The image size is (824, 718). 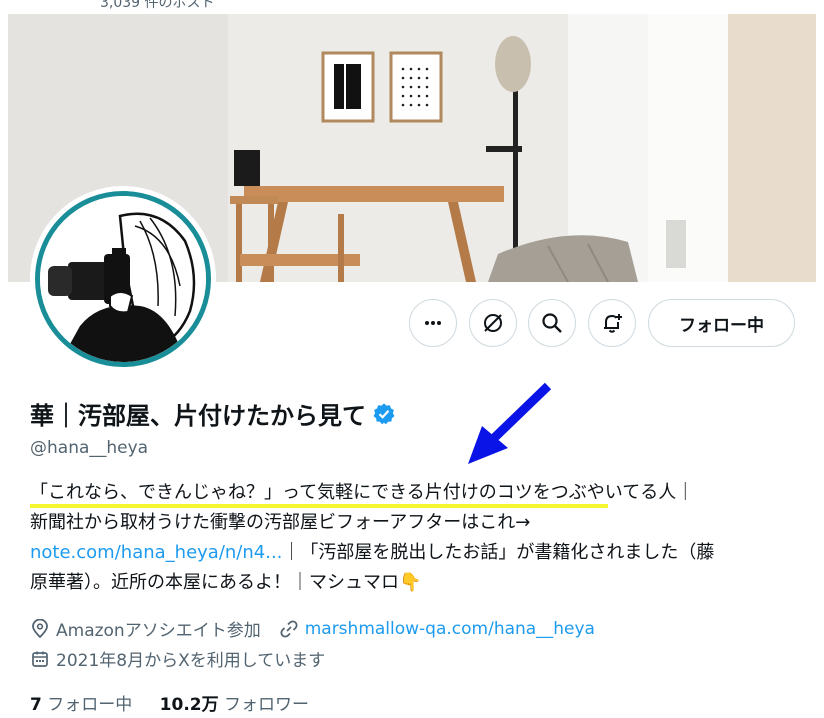 I want to click on more-button, so click(x=433, y=323).